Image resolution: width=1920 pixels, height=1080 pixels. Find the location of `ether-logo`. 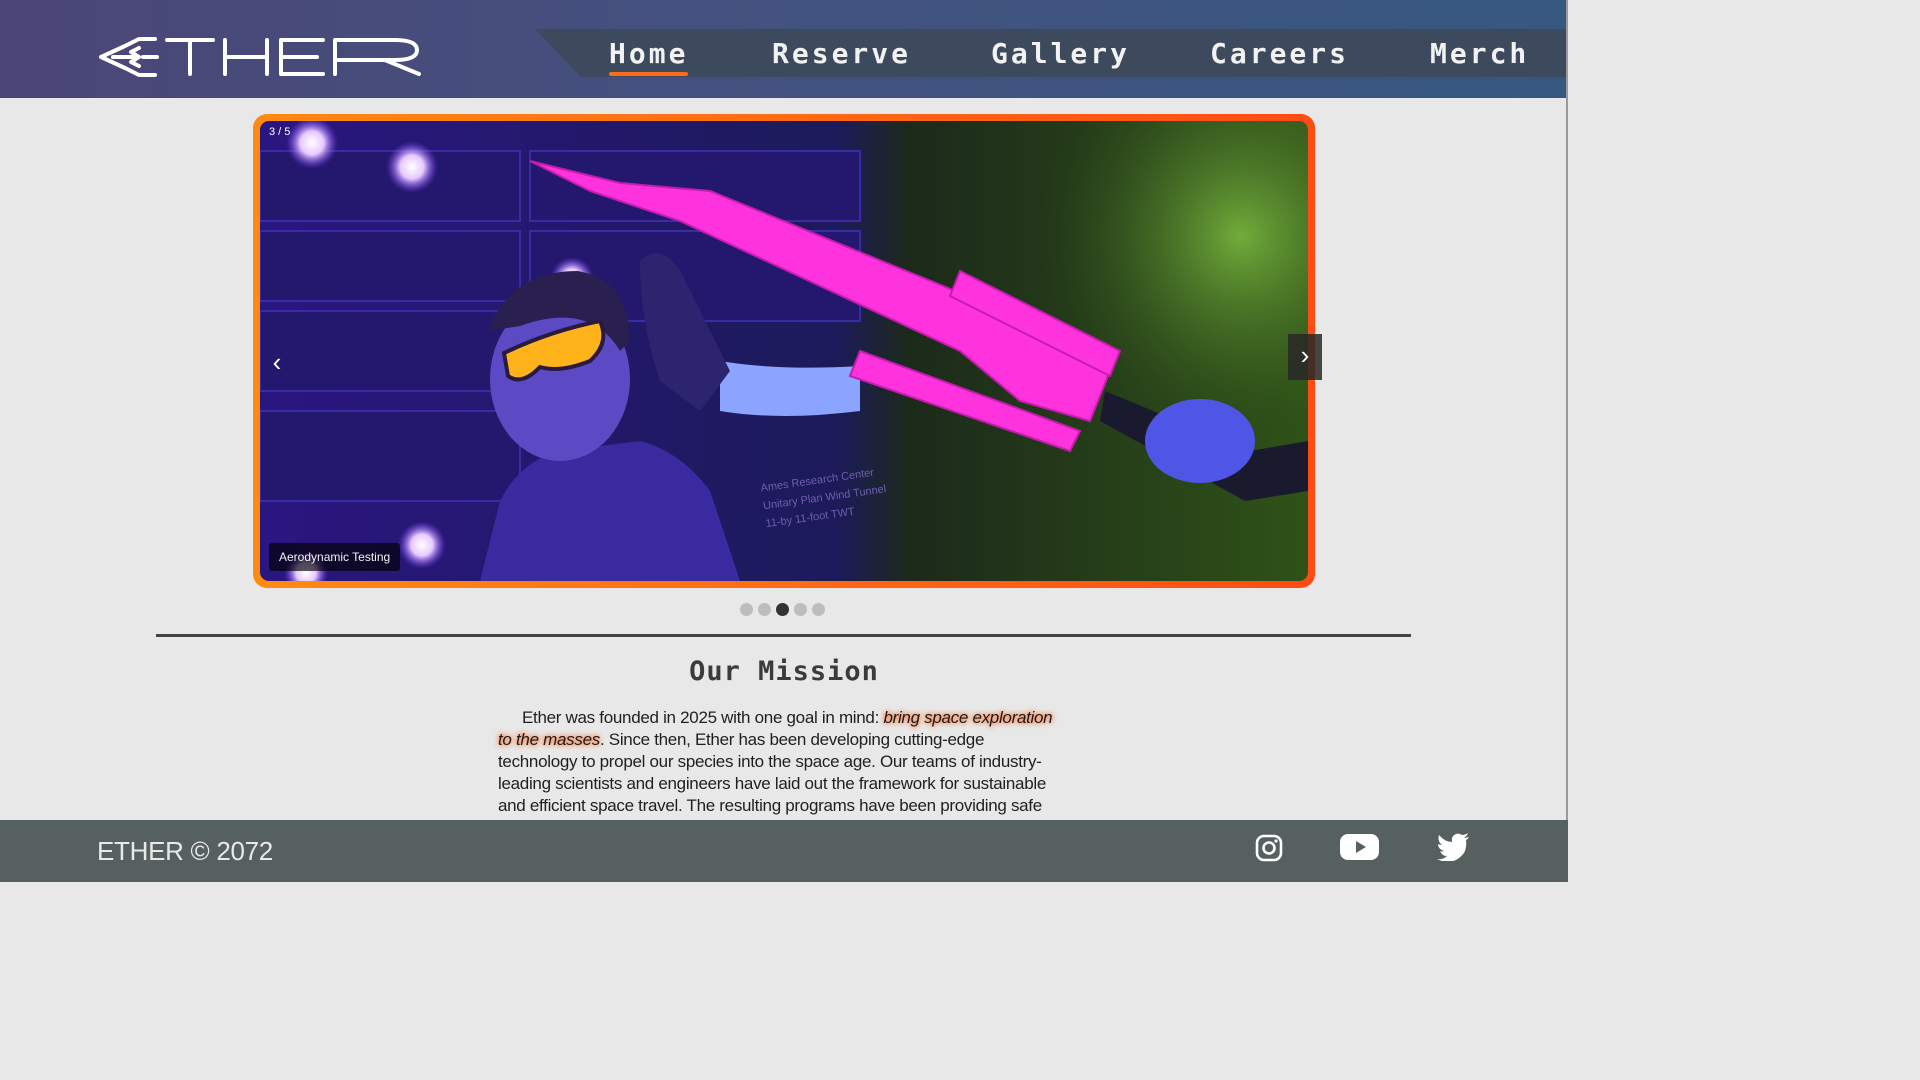

ether-logo is located at coordinates (259, 57).